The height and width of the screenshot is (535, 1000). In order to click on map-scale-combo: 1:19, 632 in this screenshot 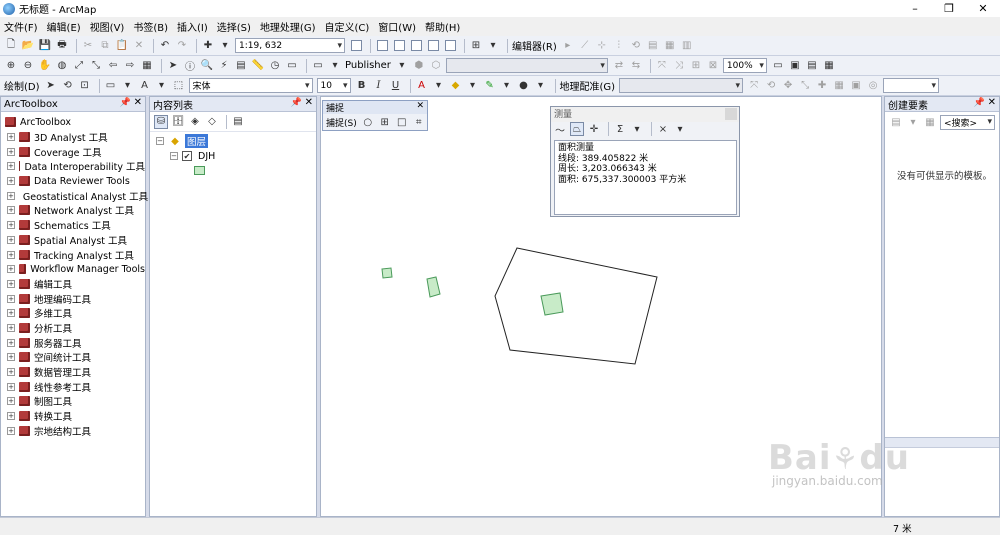, I will do `click(290, 45)`.